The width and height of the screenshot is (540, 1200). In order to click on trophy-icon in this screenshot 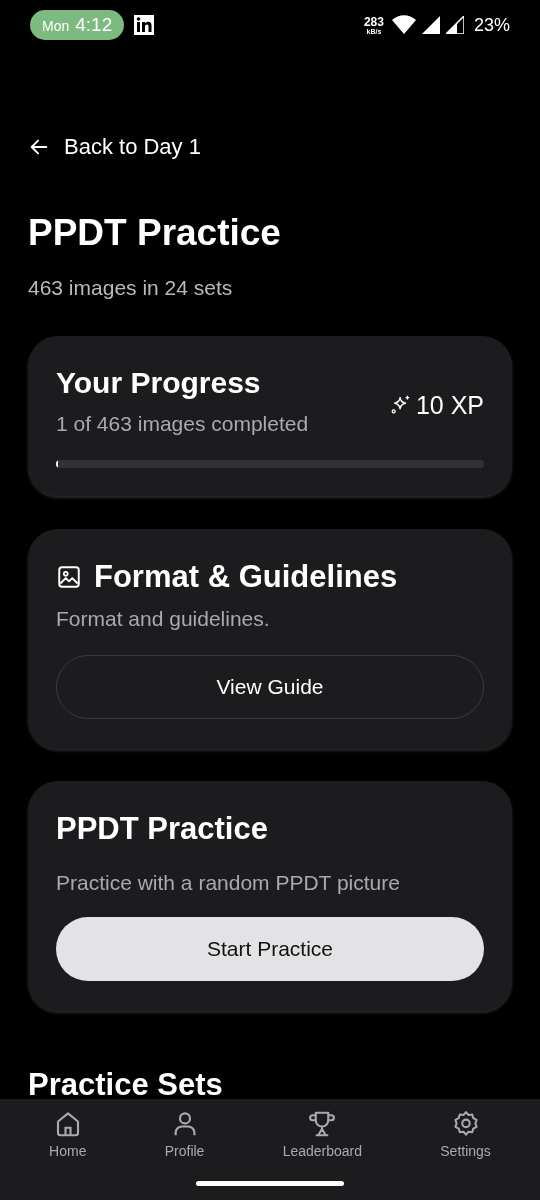, I will do `click(322, 1124)`.